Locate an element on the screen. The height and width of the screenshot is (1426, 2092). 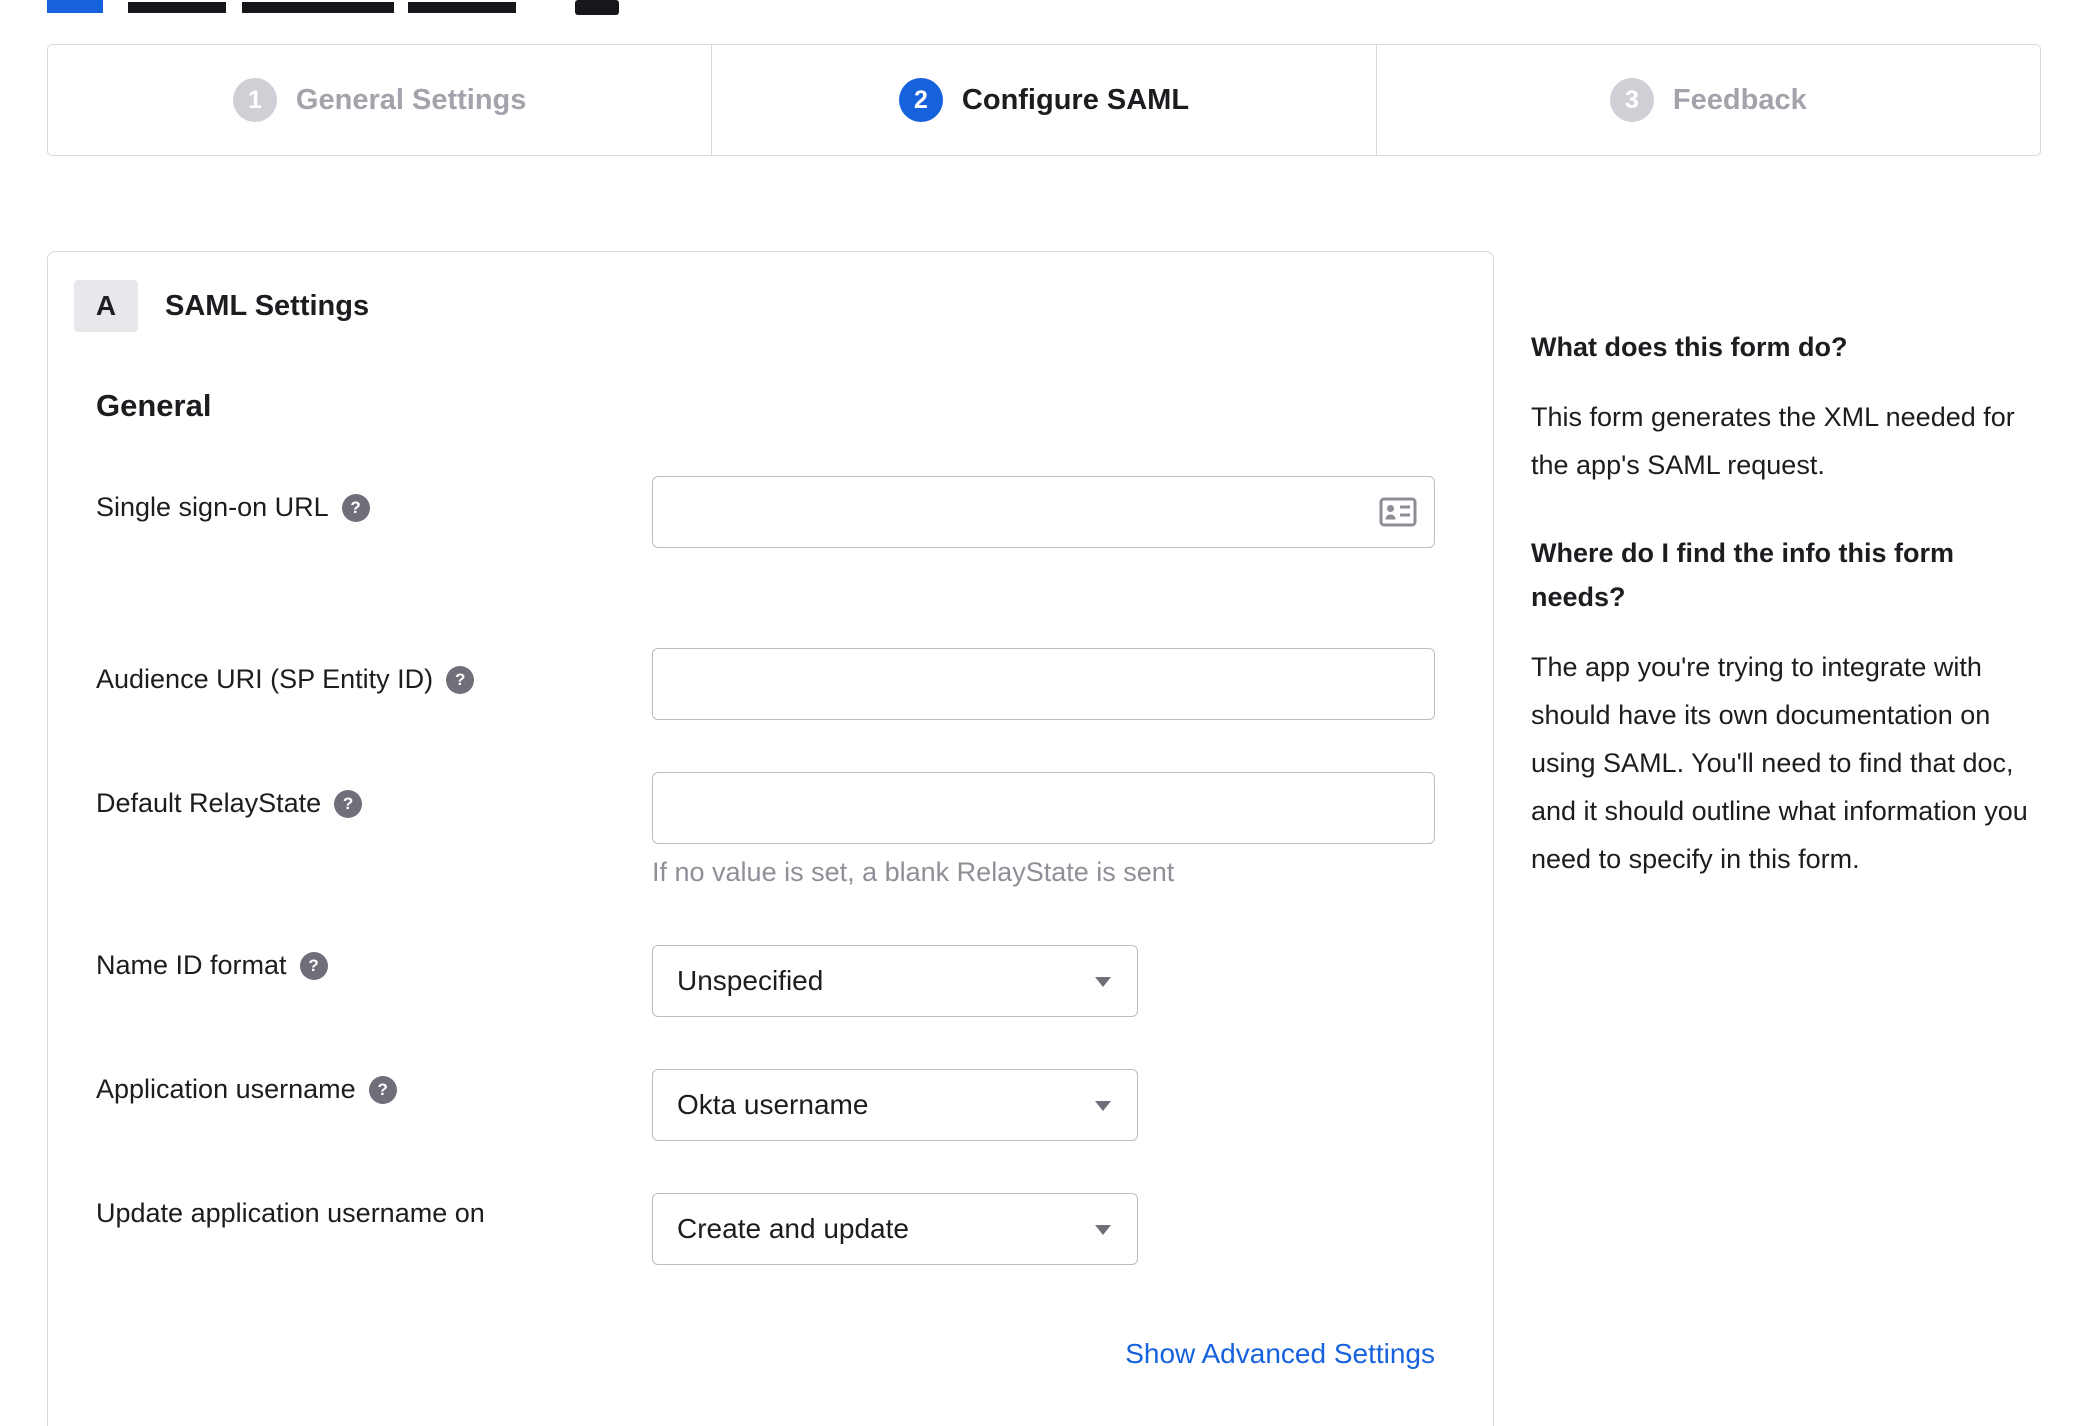
application-username-select: Okta username is located at coordinates (895, 1105).